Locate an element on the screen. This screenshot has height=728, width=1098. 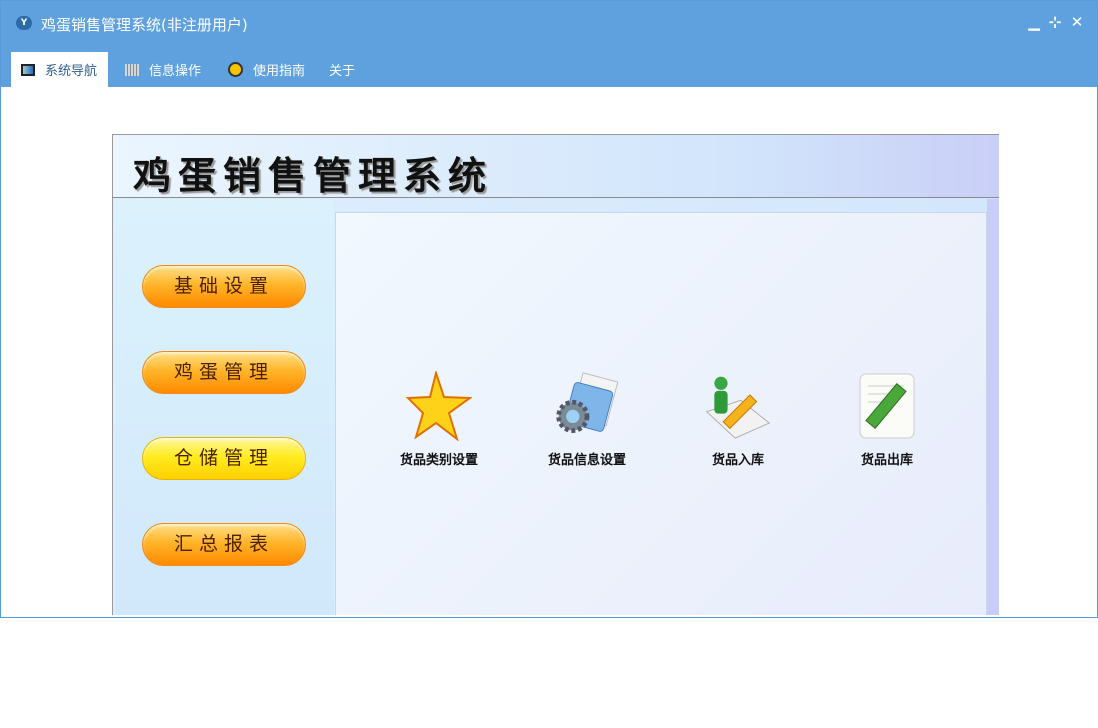
nav-basic-settings-button: 基础设置 is located at coordinates (224, 286).